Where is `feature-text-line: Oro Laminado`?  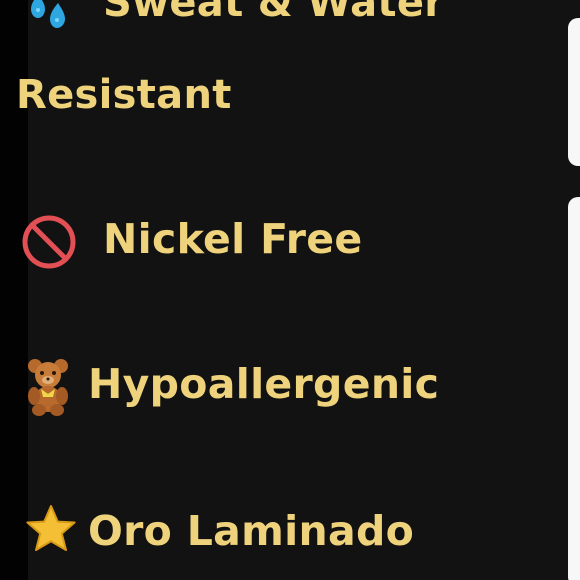
feature-text-line: Oro Laminado is located at coordinates (251, 531).